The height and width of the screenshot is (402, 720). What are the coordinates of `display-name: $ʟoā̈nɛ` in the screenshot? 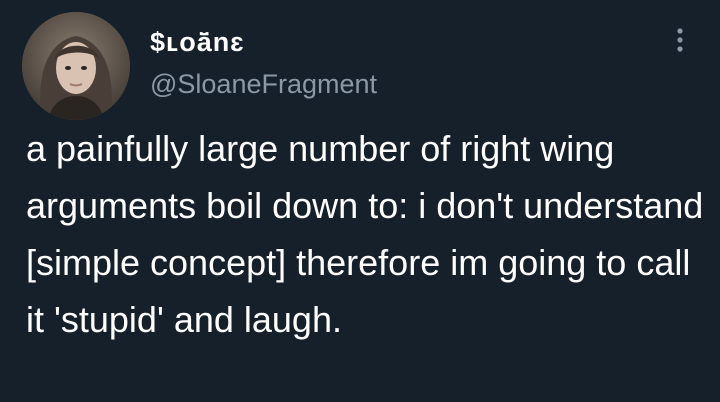 It's located at (197, 42).